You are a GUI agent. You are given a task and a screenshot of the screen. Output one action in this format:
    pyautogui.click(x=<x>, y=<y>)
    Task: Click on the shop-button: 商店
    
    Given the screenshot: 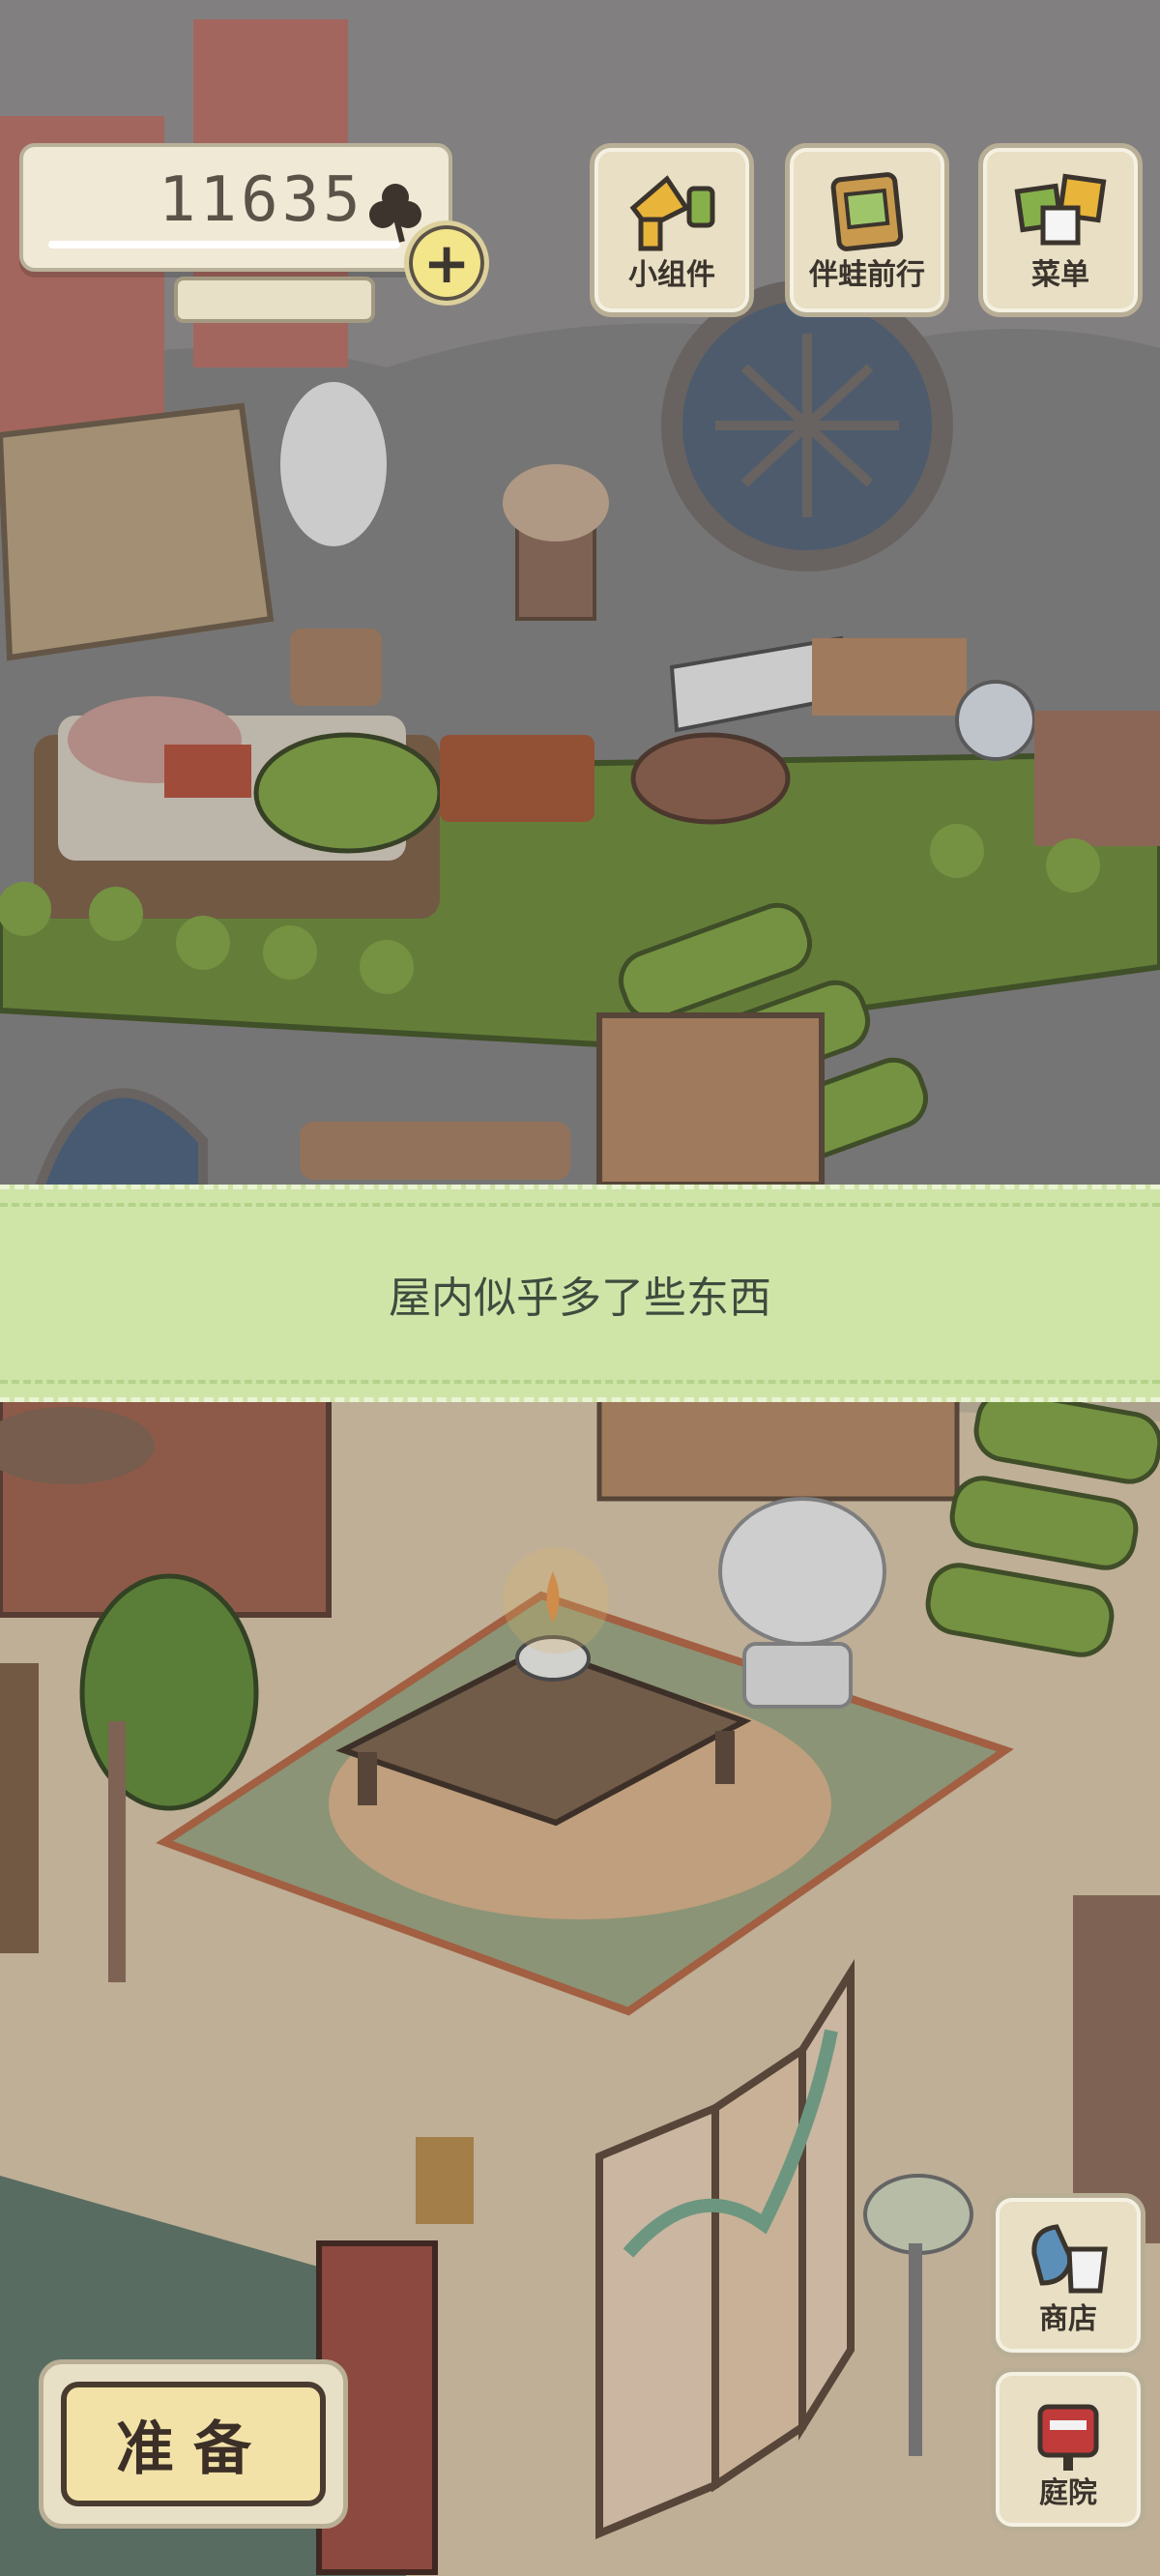 What is the action you would take?
    pyautogui.click(x=1068, y=2275)
    